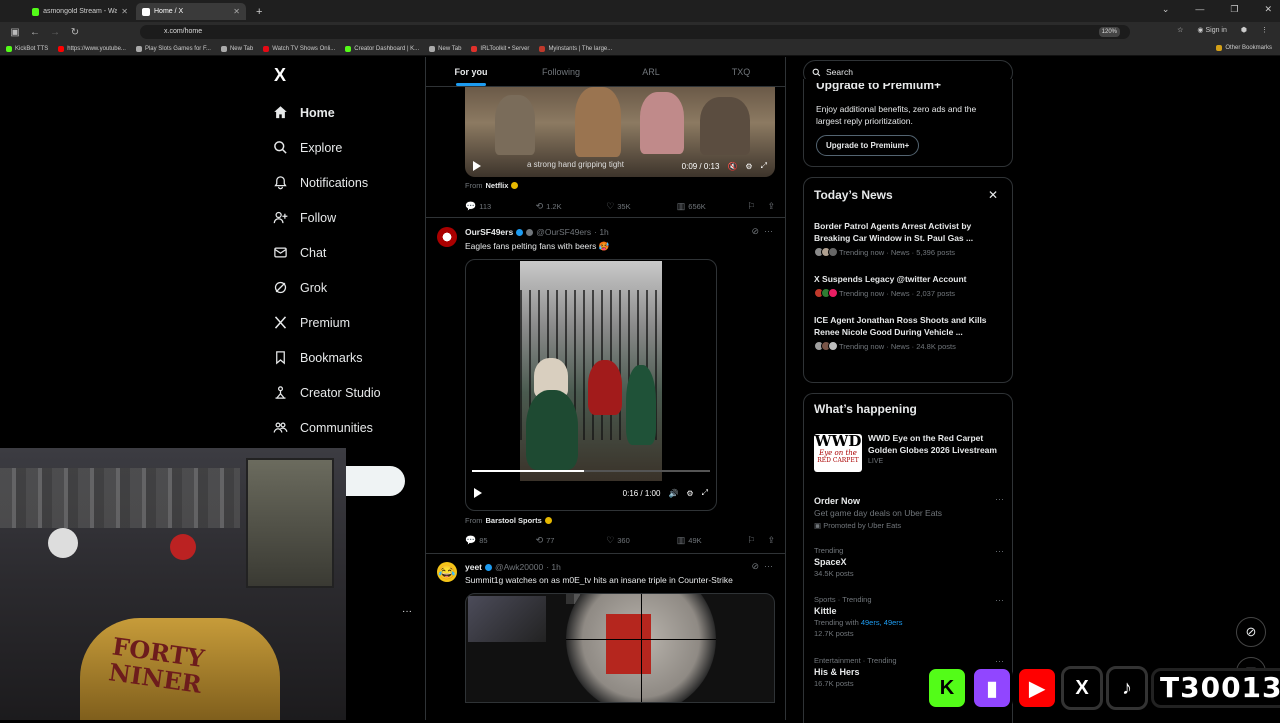  I want to click on extensions-icon: ⬢, so click(1244, 30).